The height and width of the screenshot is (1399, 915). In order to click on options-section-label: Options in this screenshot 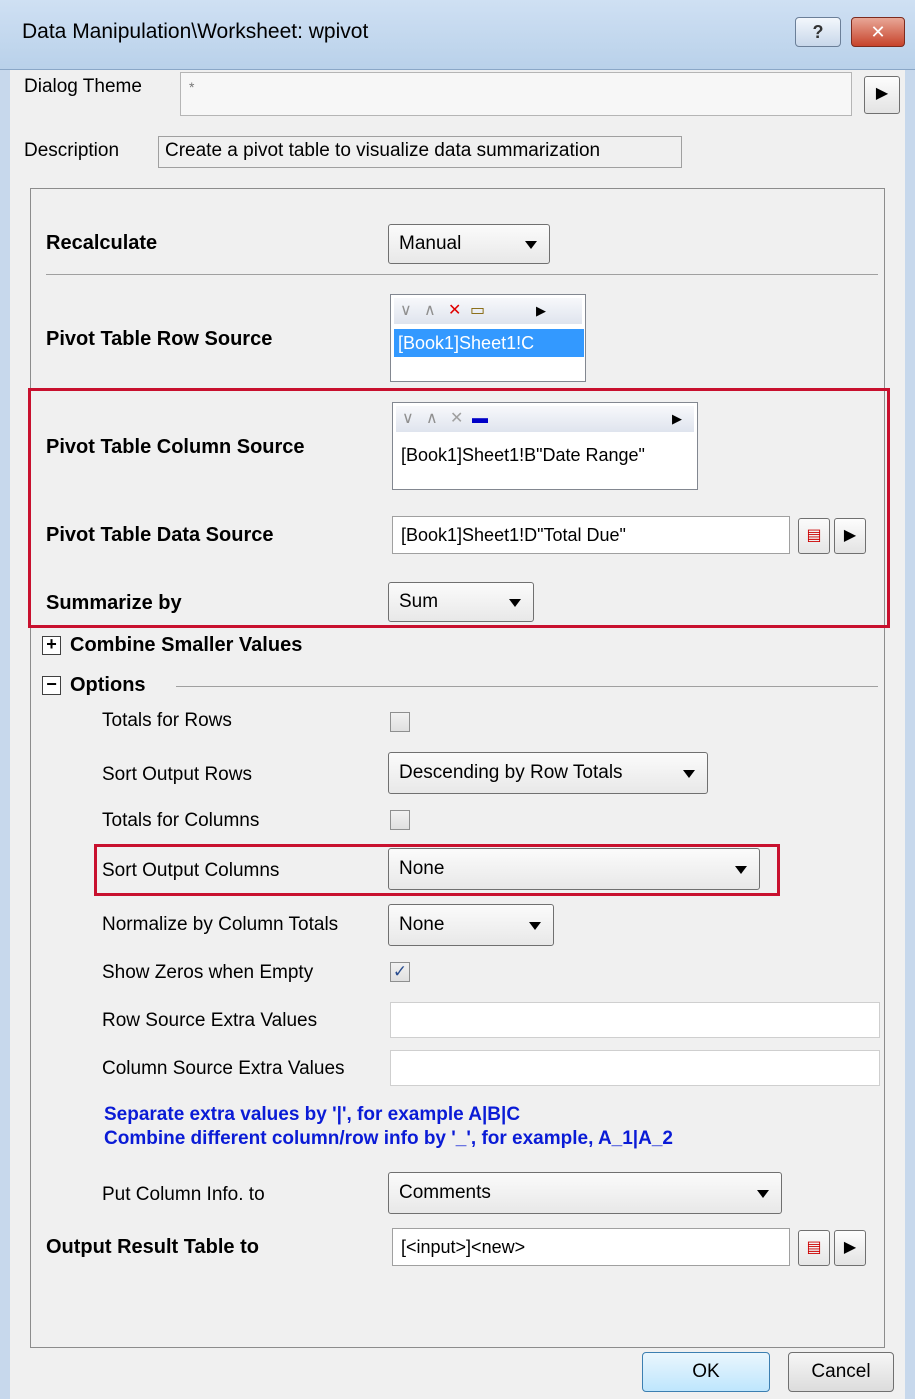, I will do `click(108, 685)`.